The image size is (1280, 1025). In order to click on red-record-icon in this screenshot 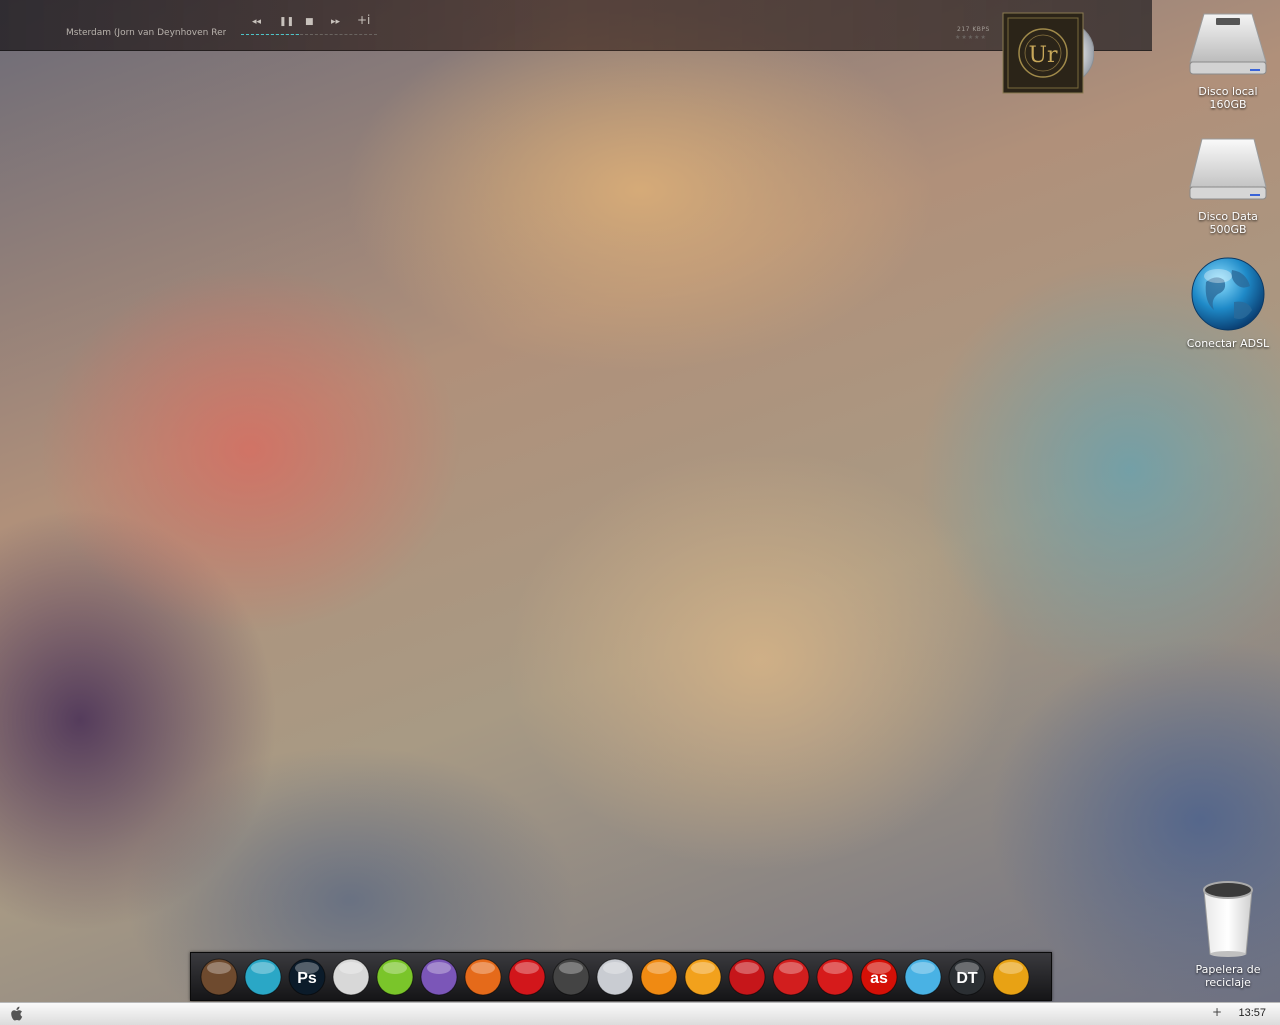, I will do `click(747, 977)`.